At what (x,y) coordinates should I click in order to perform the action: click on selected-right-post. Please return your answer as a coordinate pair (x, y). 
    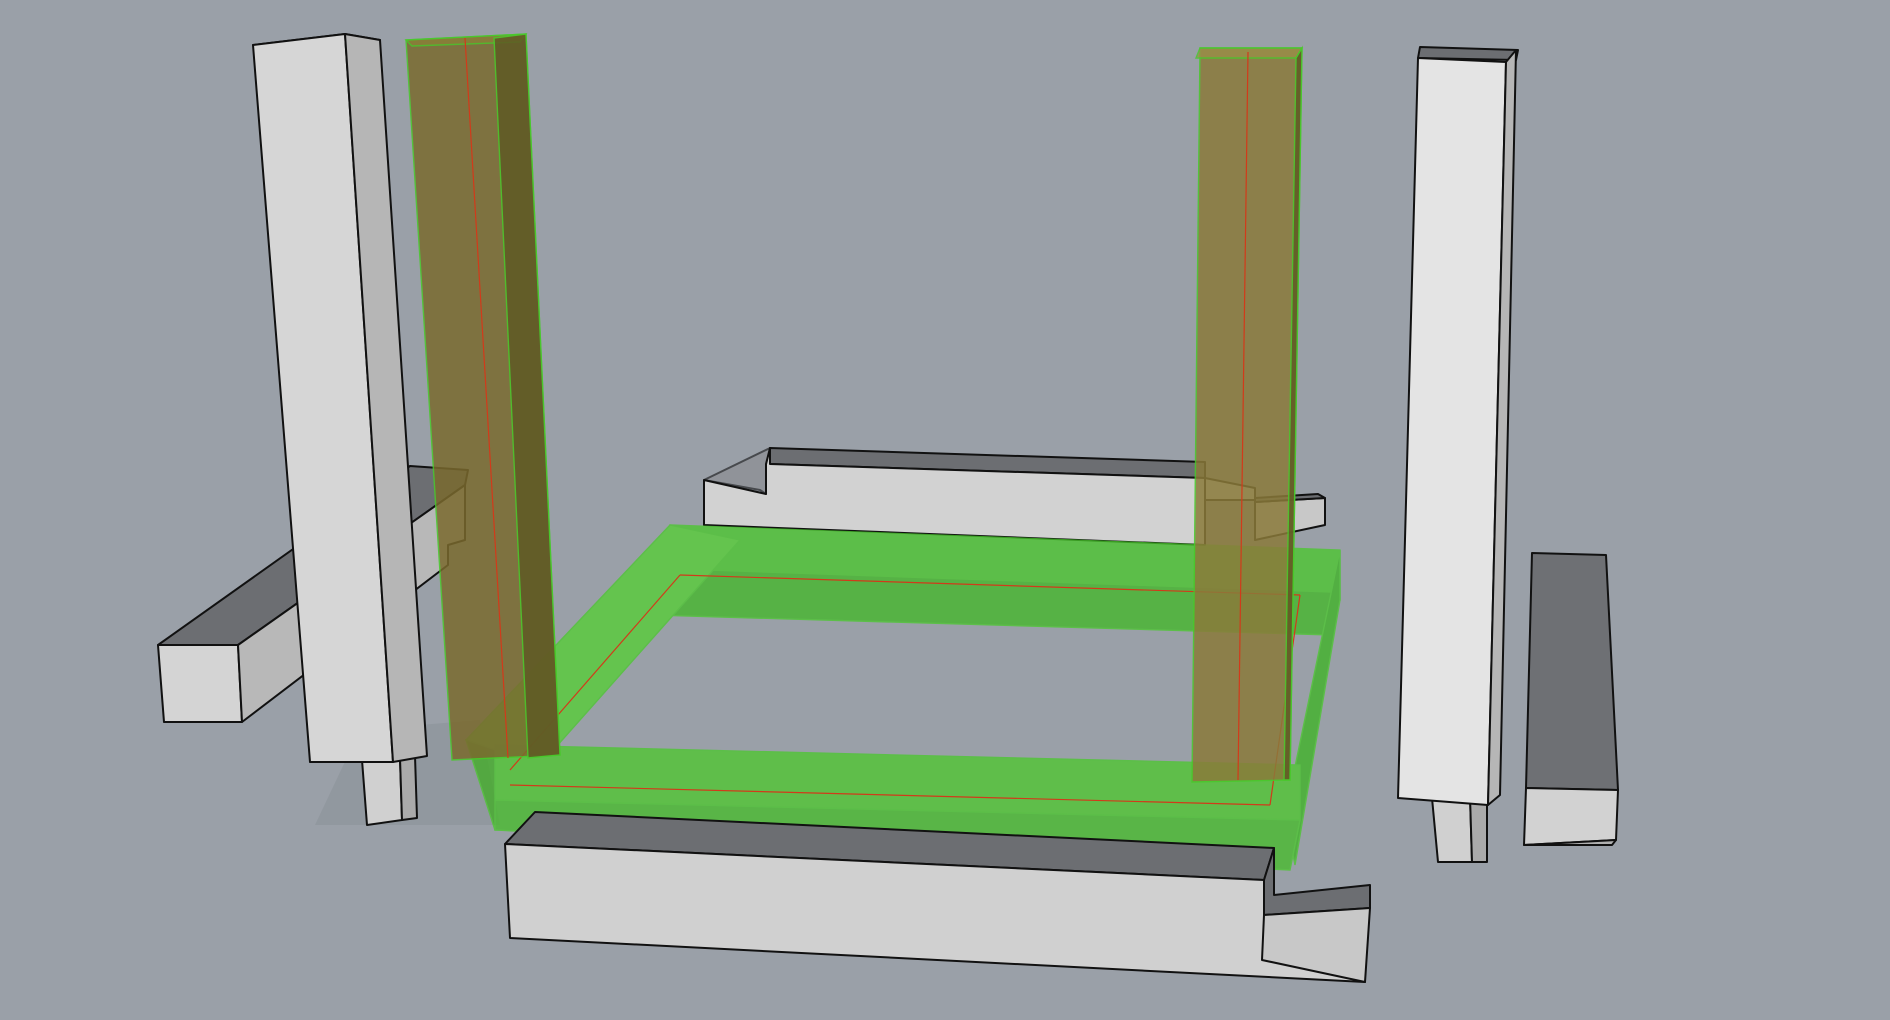
    Looking at the image, I should click on (1247, 414).